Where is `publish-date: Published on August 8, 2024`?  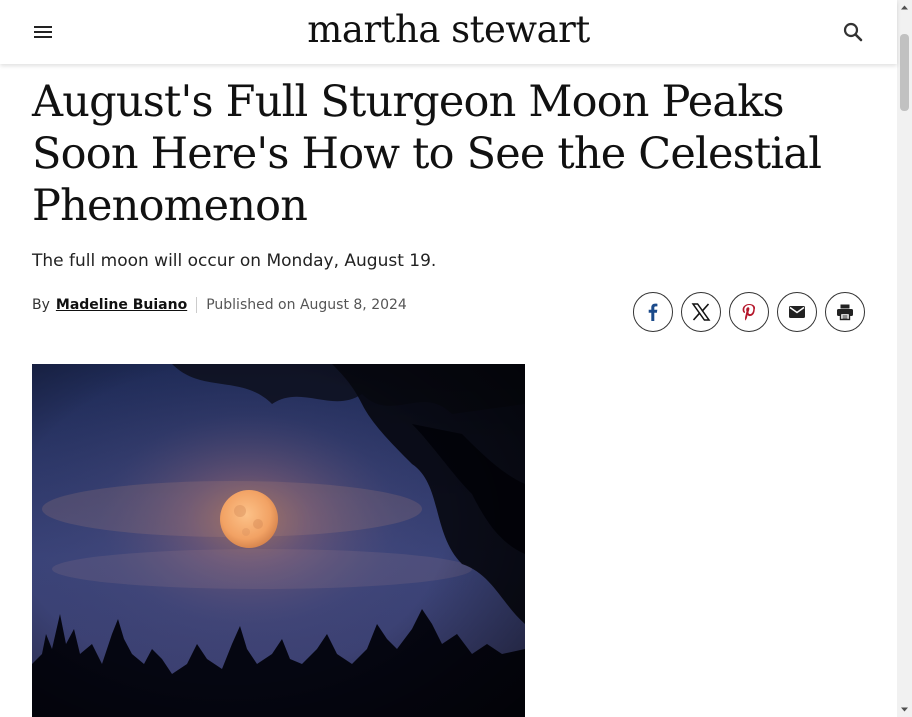
publish-date: Published on August 8, 2024 is located at coordinates (306, 305).